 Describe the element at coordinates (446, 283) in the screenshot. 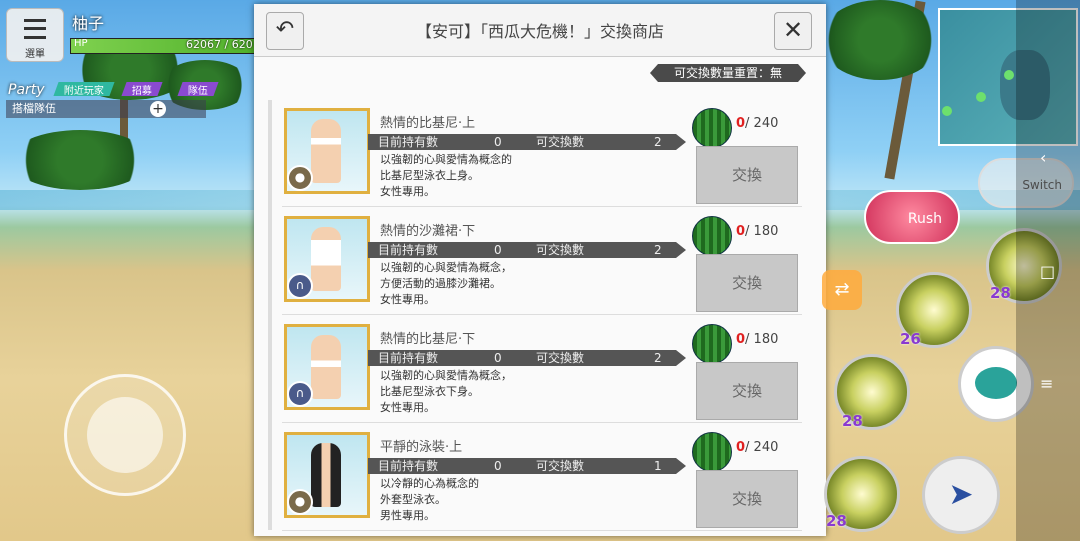

I see `item-description: 以強韌的心與愛情為概念， 方便活動的過膝沙灘裙。 女性專用。` at that location.